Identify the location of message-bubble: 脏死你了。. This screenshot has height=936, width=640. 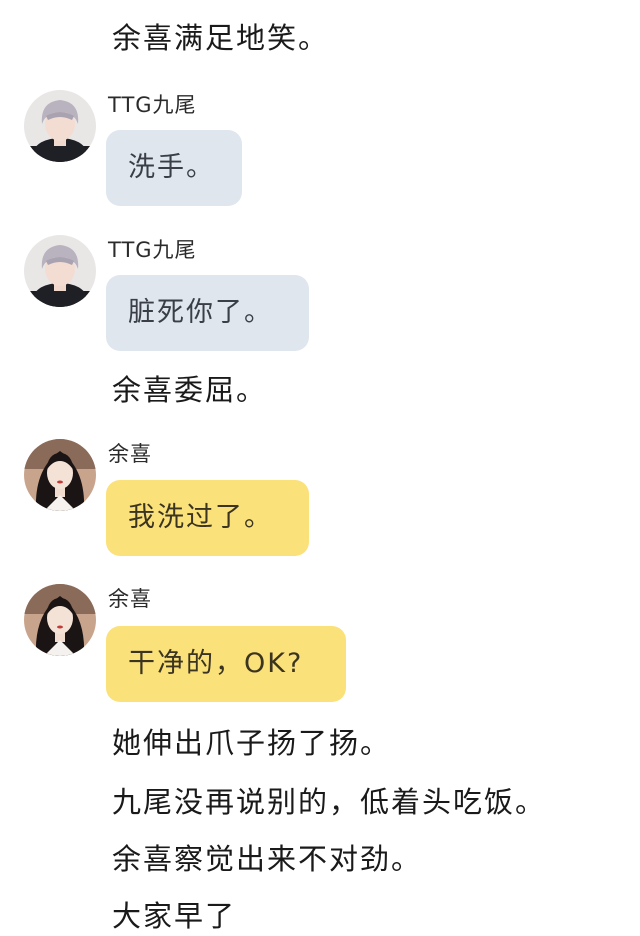
(207, 313).